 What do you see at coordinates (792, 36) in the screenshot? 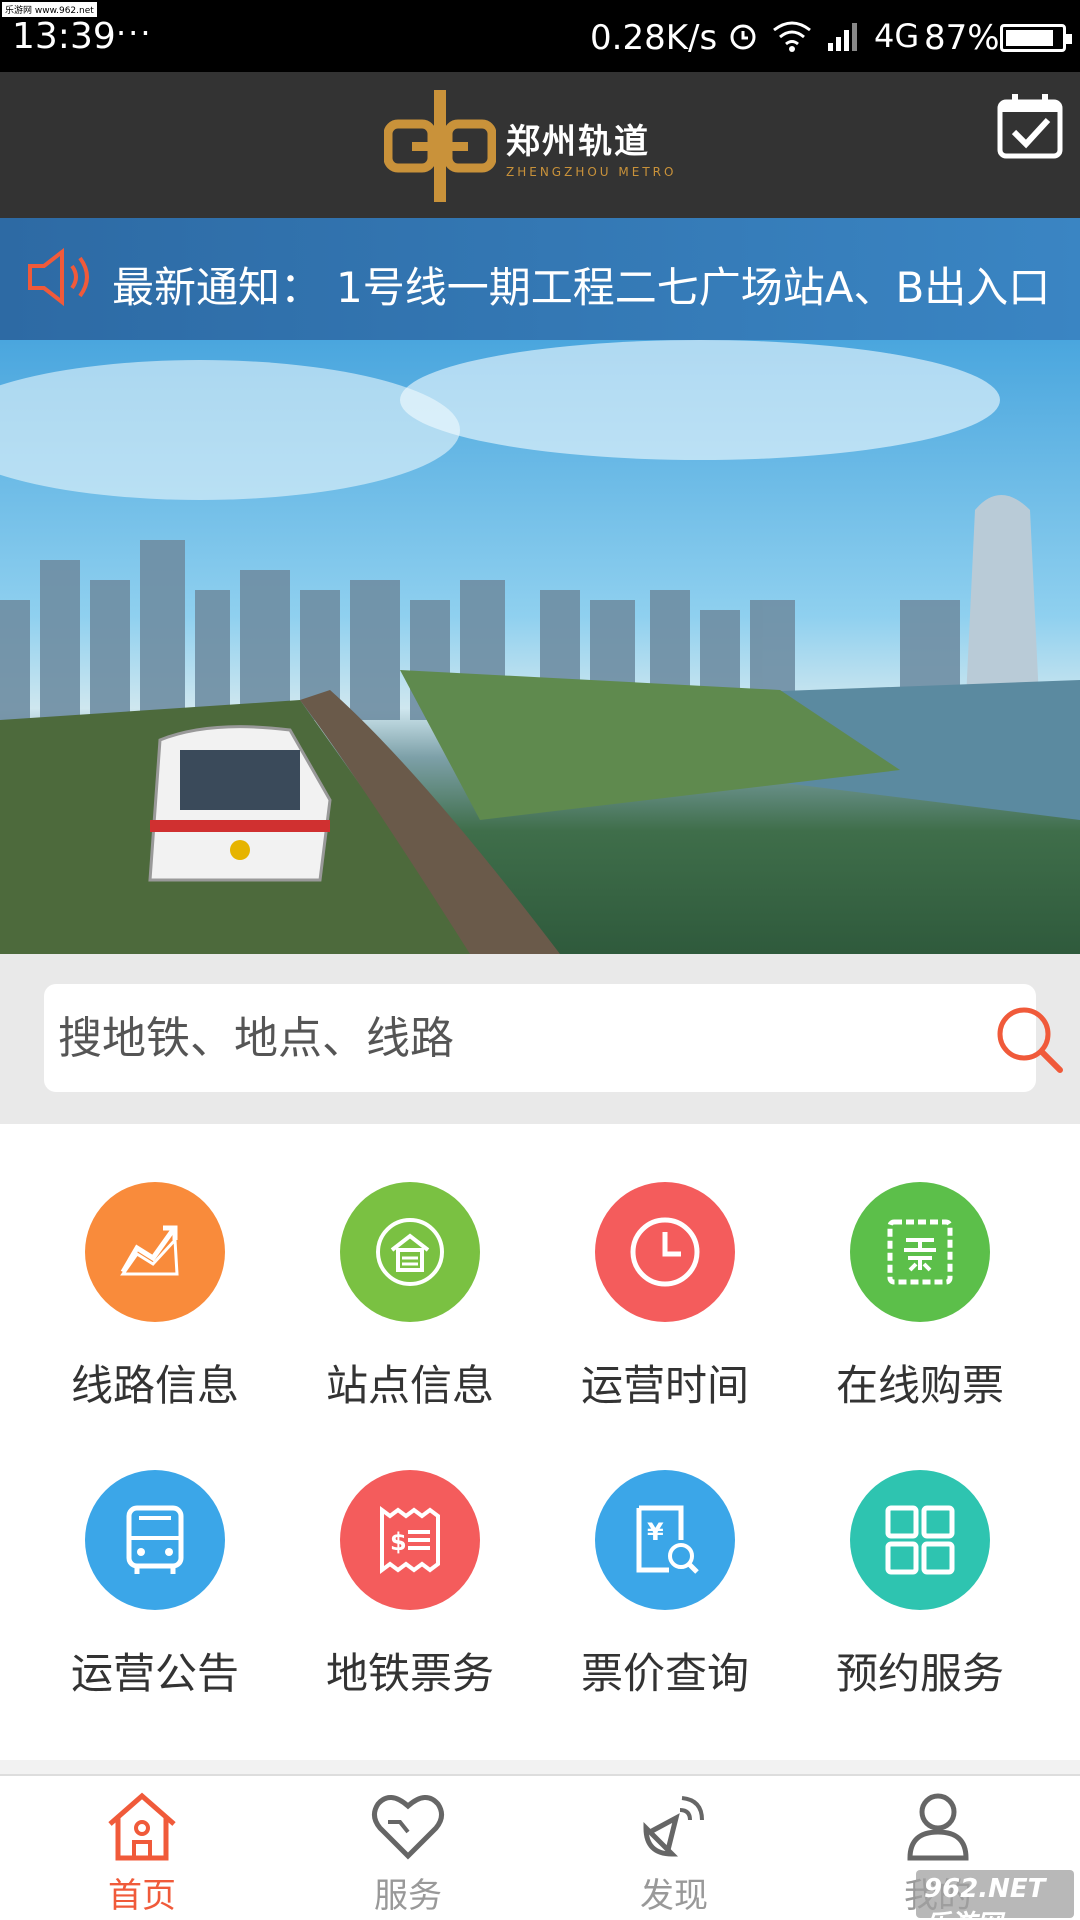
I see `wifi-icon` at bounding box center [792, 36].